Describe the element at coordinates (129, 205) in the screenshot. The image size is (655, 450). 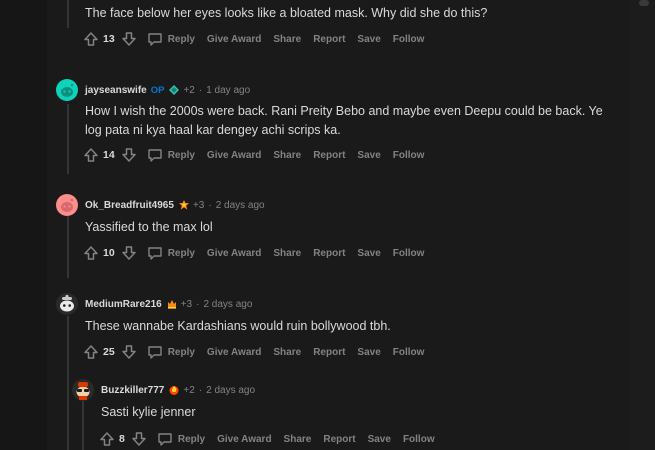
I see `comment-username: Ok_Breadfruit4965` at that location.